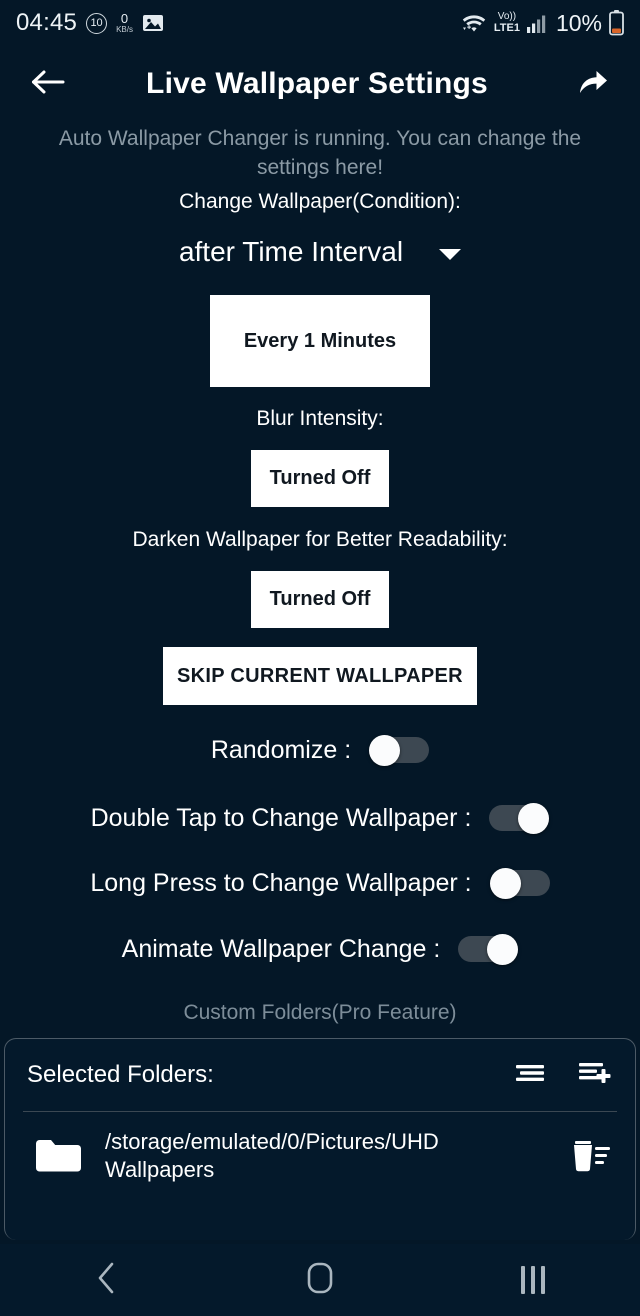 The image size is (640, 1316). I want to click on setting-row-double-tap: Double Tap to Change Wallpaper :, so click(320, 818).